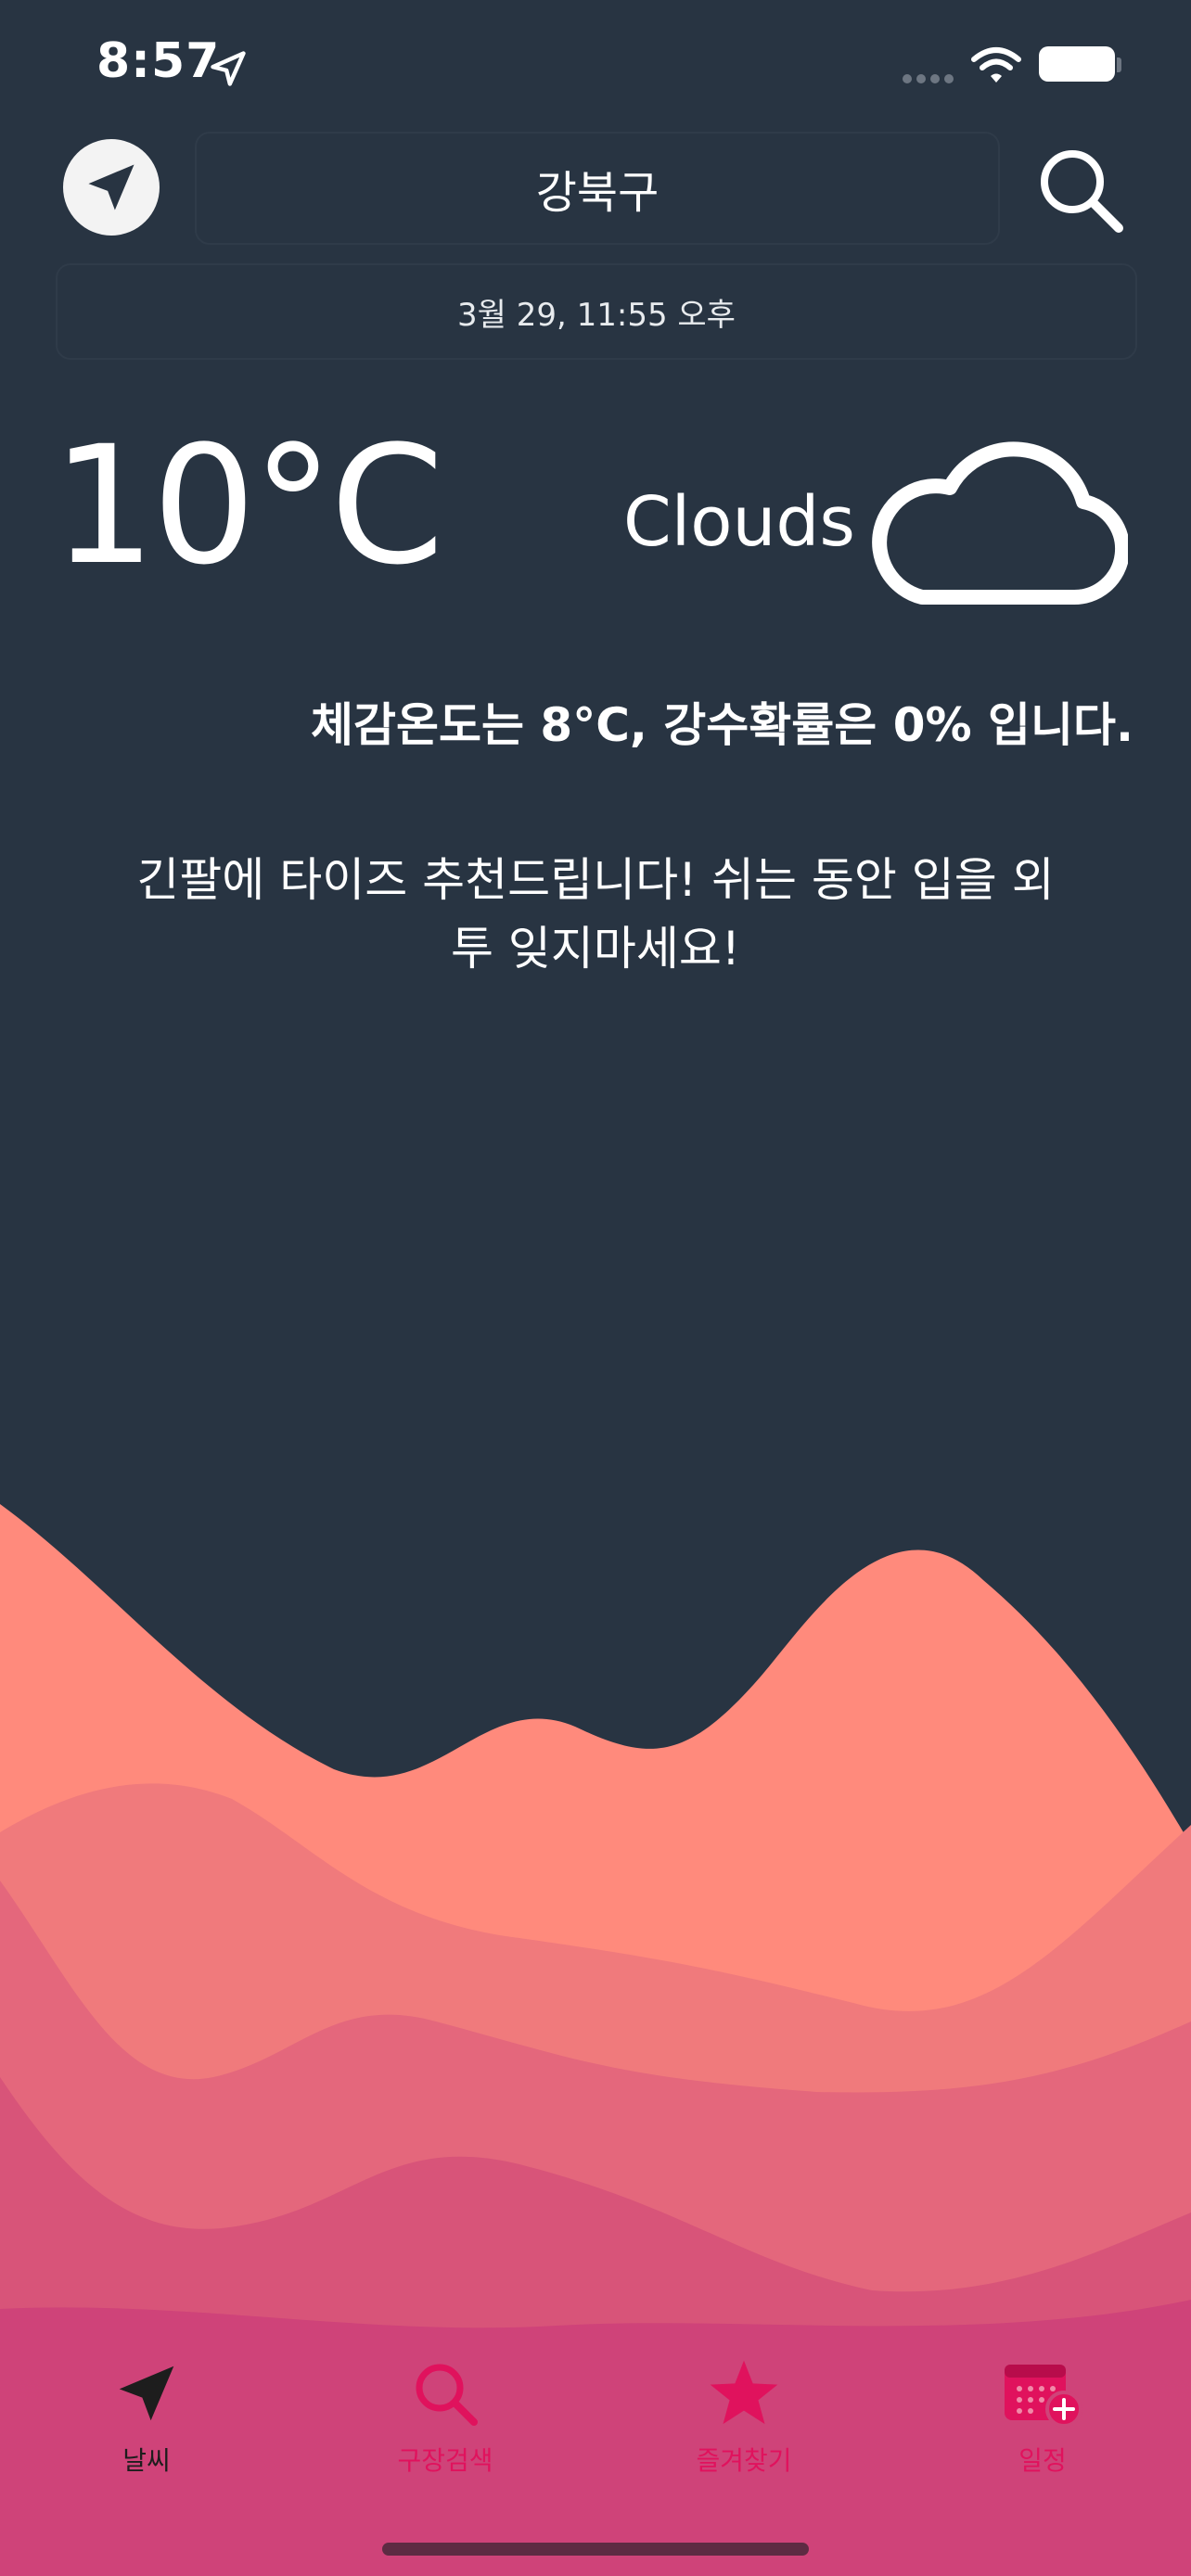 This screenshot has height=2576, width=1191. I want to click on temperature: 10°C, so click(248, 506).